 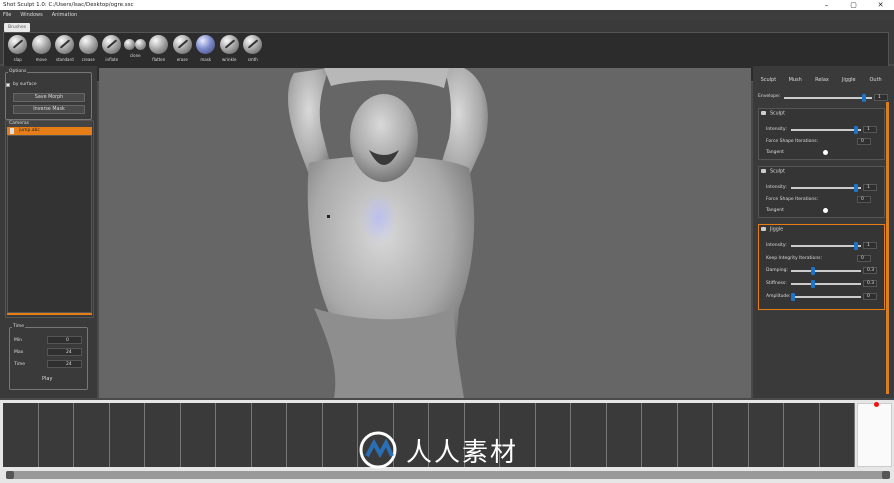 I want to click on amplitude-value: 0, so click(x=870, y=296).